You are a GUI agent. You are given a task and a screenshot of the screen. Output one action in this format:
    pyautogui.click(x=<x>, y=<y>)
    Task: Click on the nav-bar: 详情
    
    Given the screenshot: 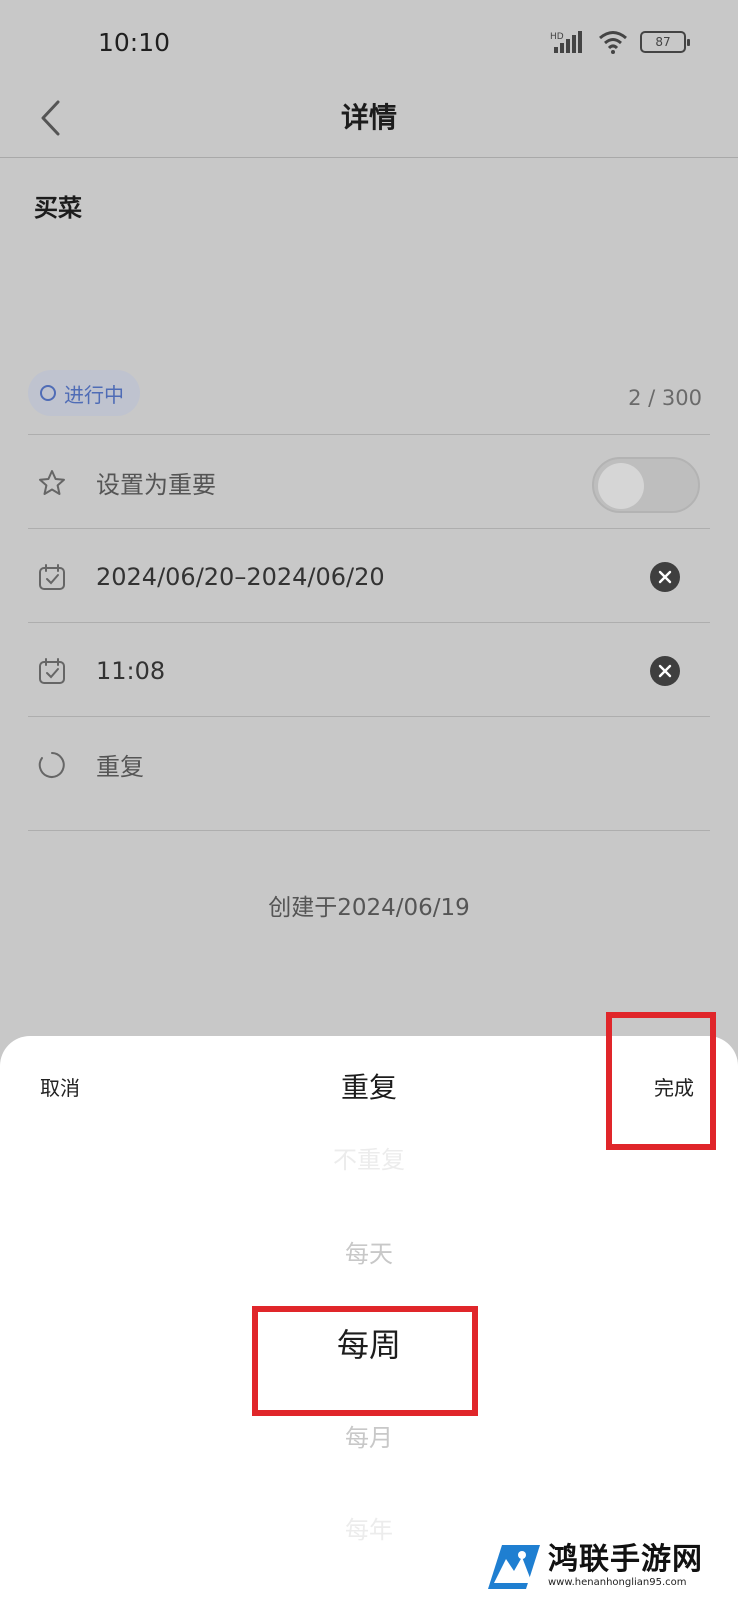 What is the action you would take?
    pyautogui.click(x=369, y=122)
    